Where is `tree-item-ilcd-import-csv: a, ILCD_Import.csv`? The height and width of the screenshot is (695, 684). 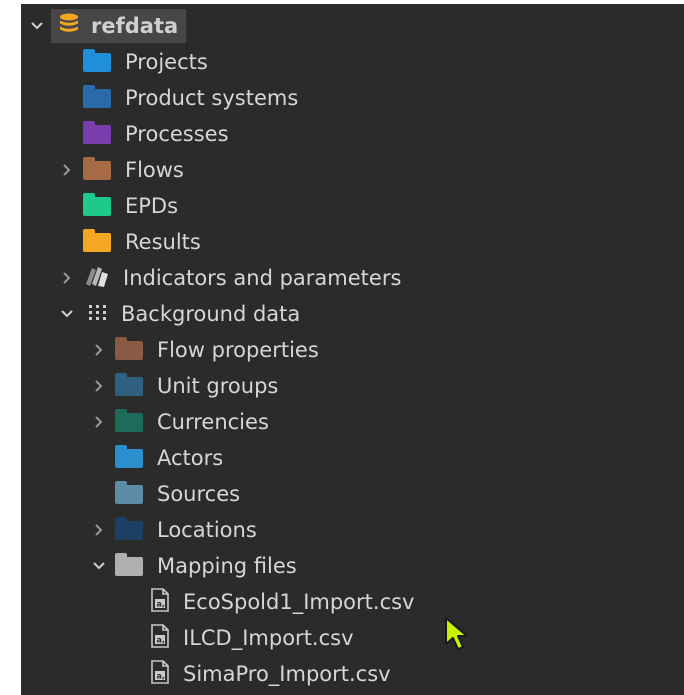
tree-item-ilcd-import-csv: a, ILCD_Import.csv is located at coordinates (352, 638).